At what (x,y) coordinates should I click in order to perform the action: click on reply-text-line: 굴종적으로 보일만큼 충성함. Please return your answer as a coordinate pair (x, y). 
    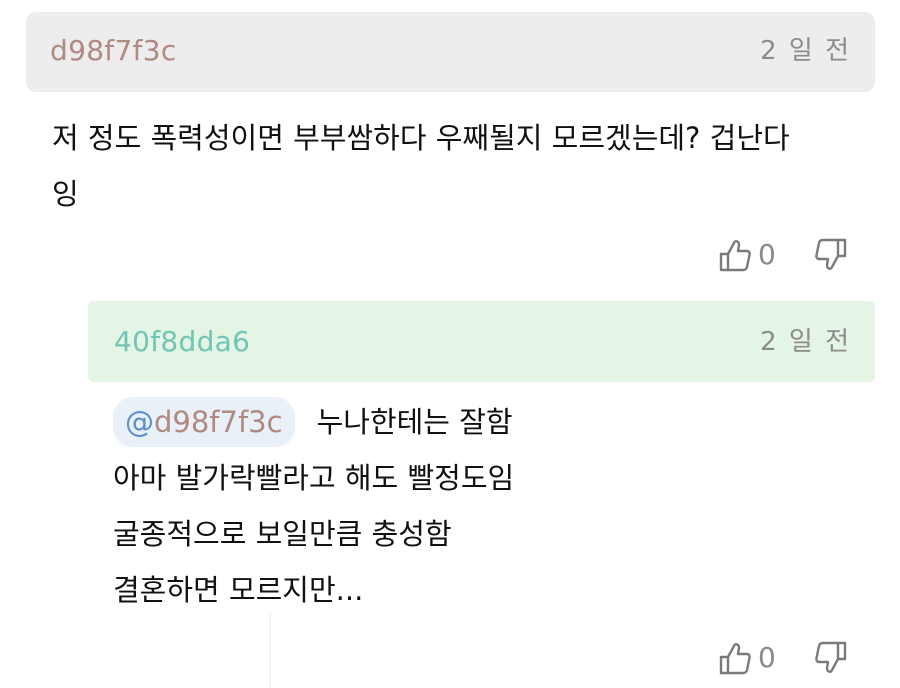
    Looking at the image, I should click on (282, 534).